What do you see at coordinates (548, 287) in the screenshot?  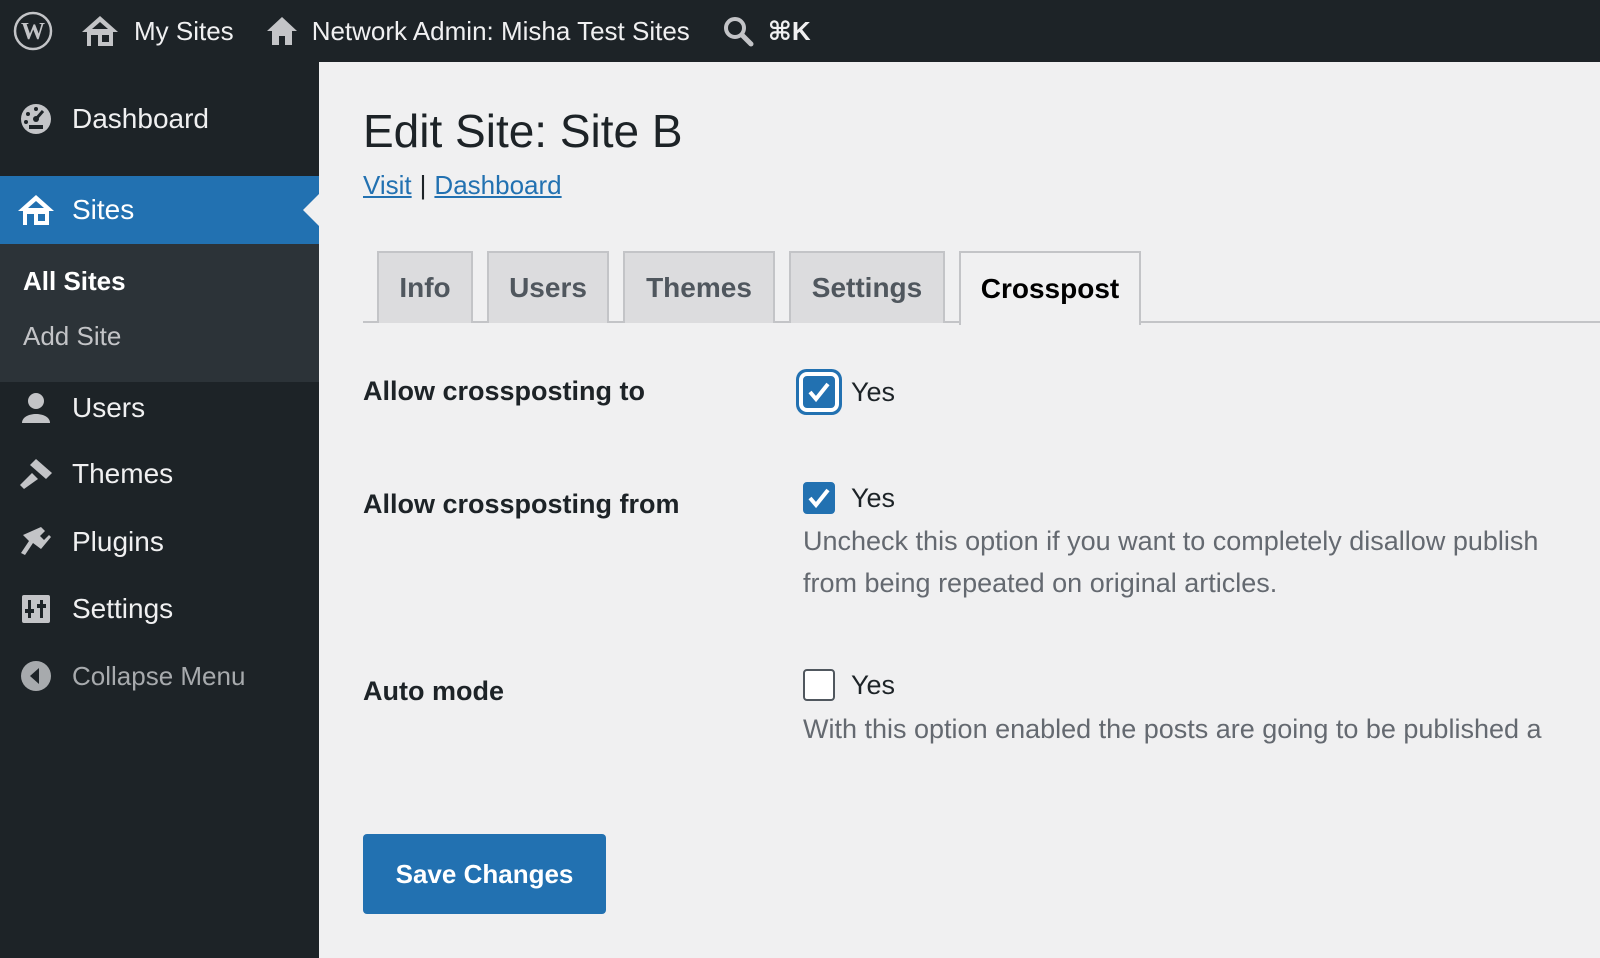 I see `tab-users: Users` at bounding box center [548, 287].